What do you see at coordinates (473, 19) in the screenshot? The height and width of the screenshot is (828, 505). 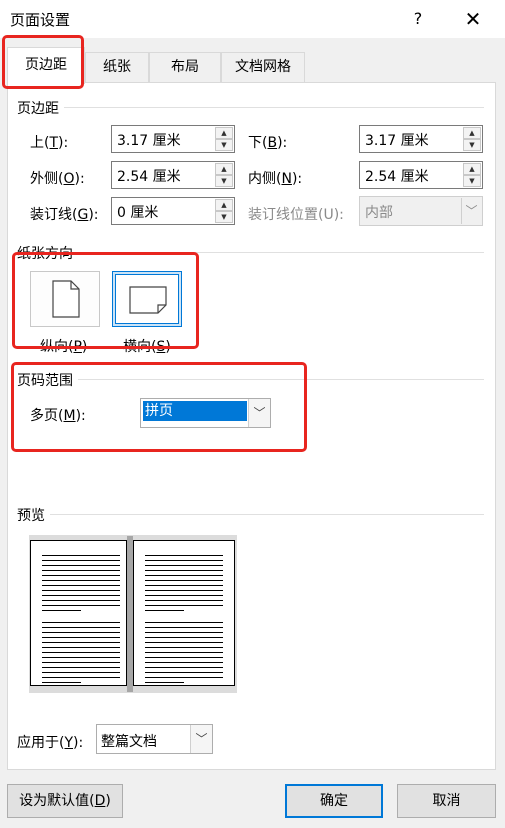 I see `close-button: ✕` at bounding box center [473, 19].